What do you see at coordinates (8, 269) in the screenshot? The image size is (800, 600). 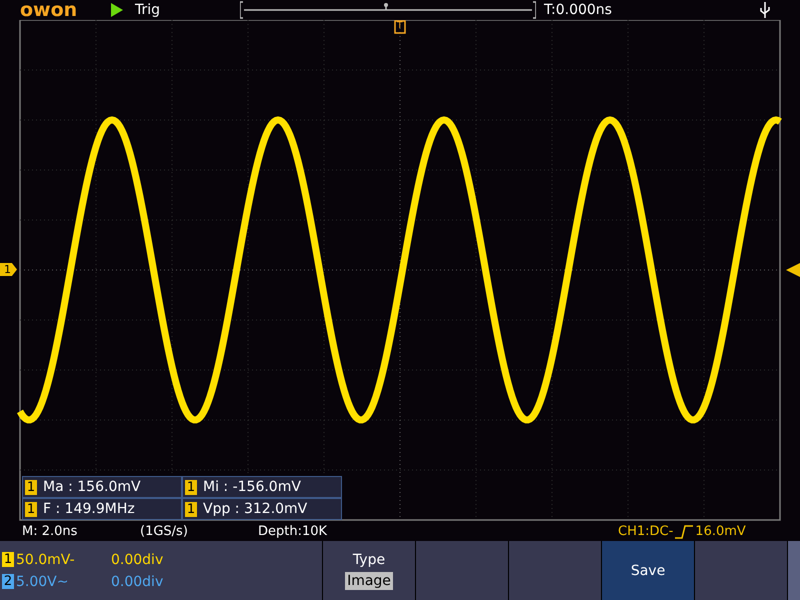 I see `channel-marker: 1` at bounding box center [8, 269].